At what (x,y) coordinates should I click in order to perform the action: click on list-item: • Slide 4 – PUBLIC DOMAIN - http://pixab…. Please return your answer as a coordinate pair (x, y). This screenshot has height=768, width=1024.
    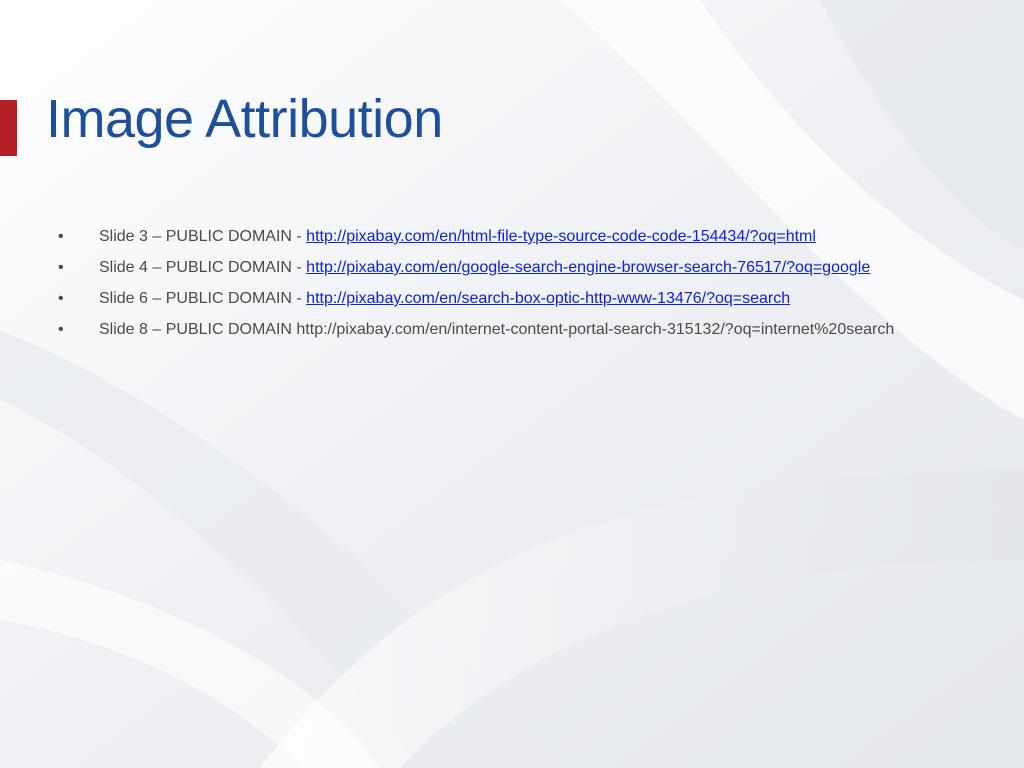
    Looking at the image, I should click on (533, 268).